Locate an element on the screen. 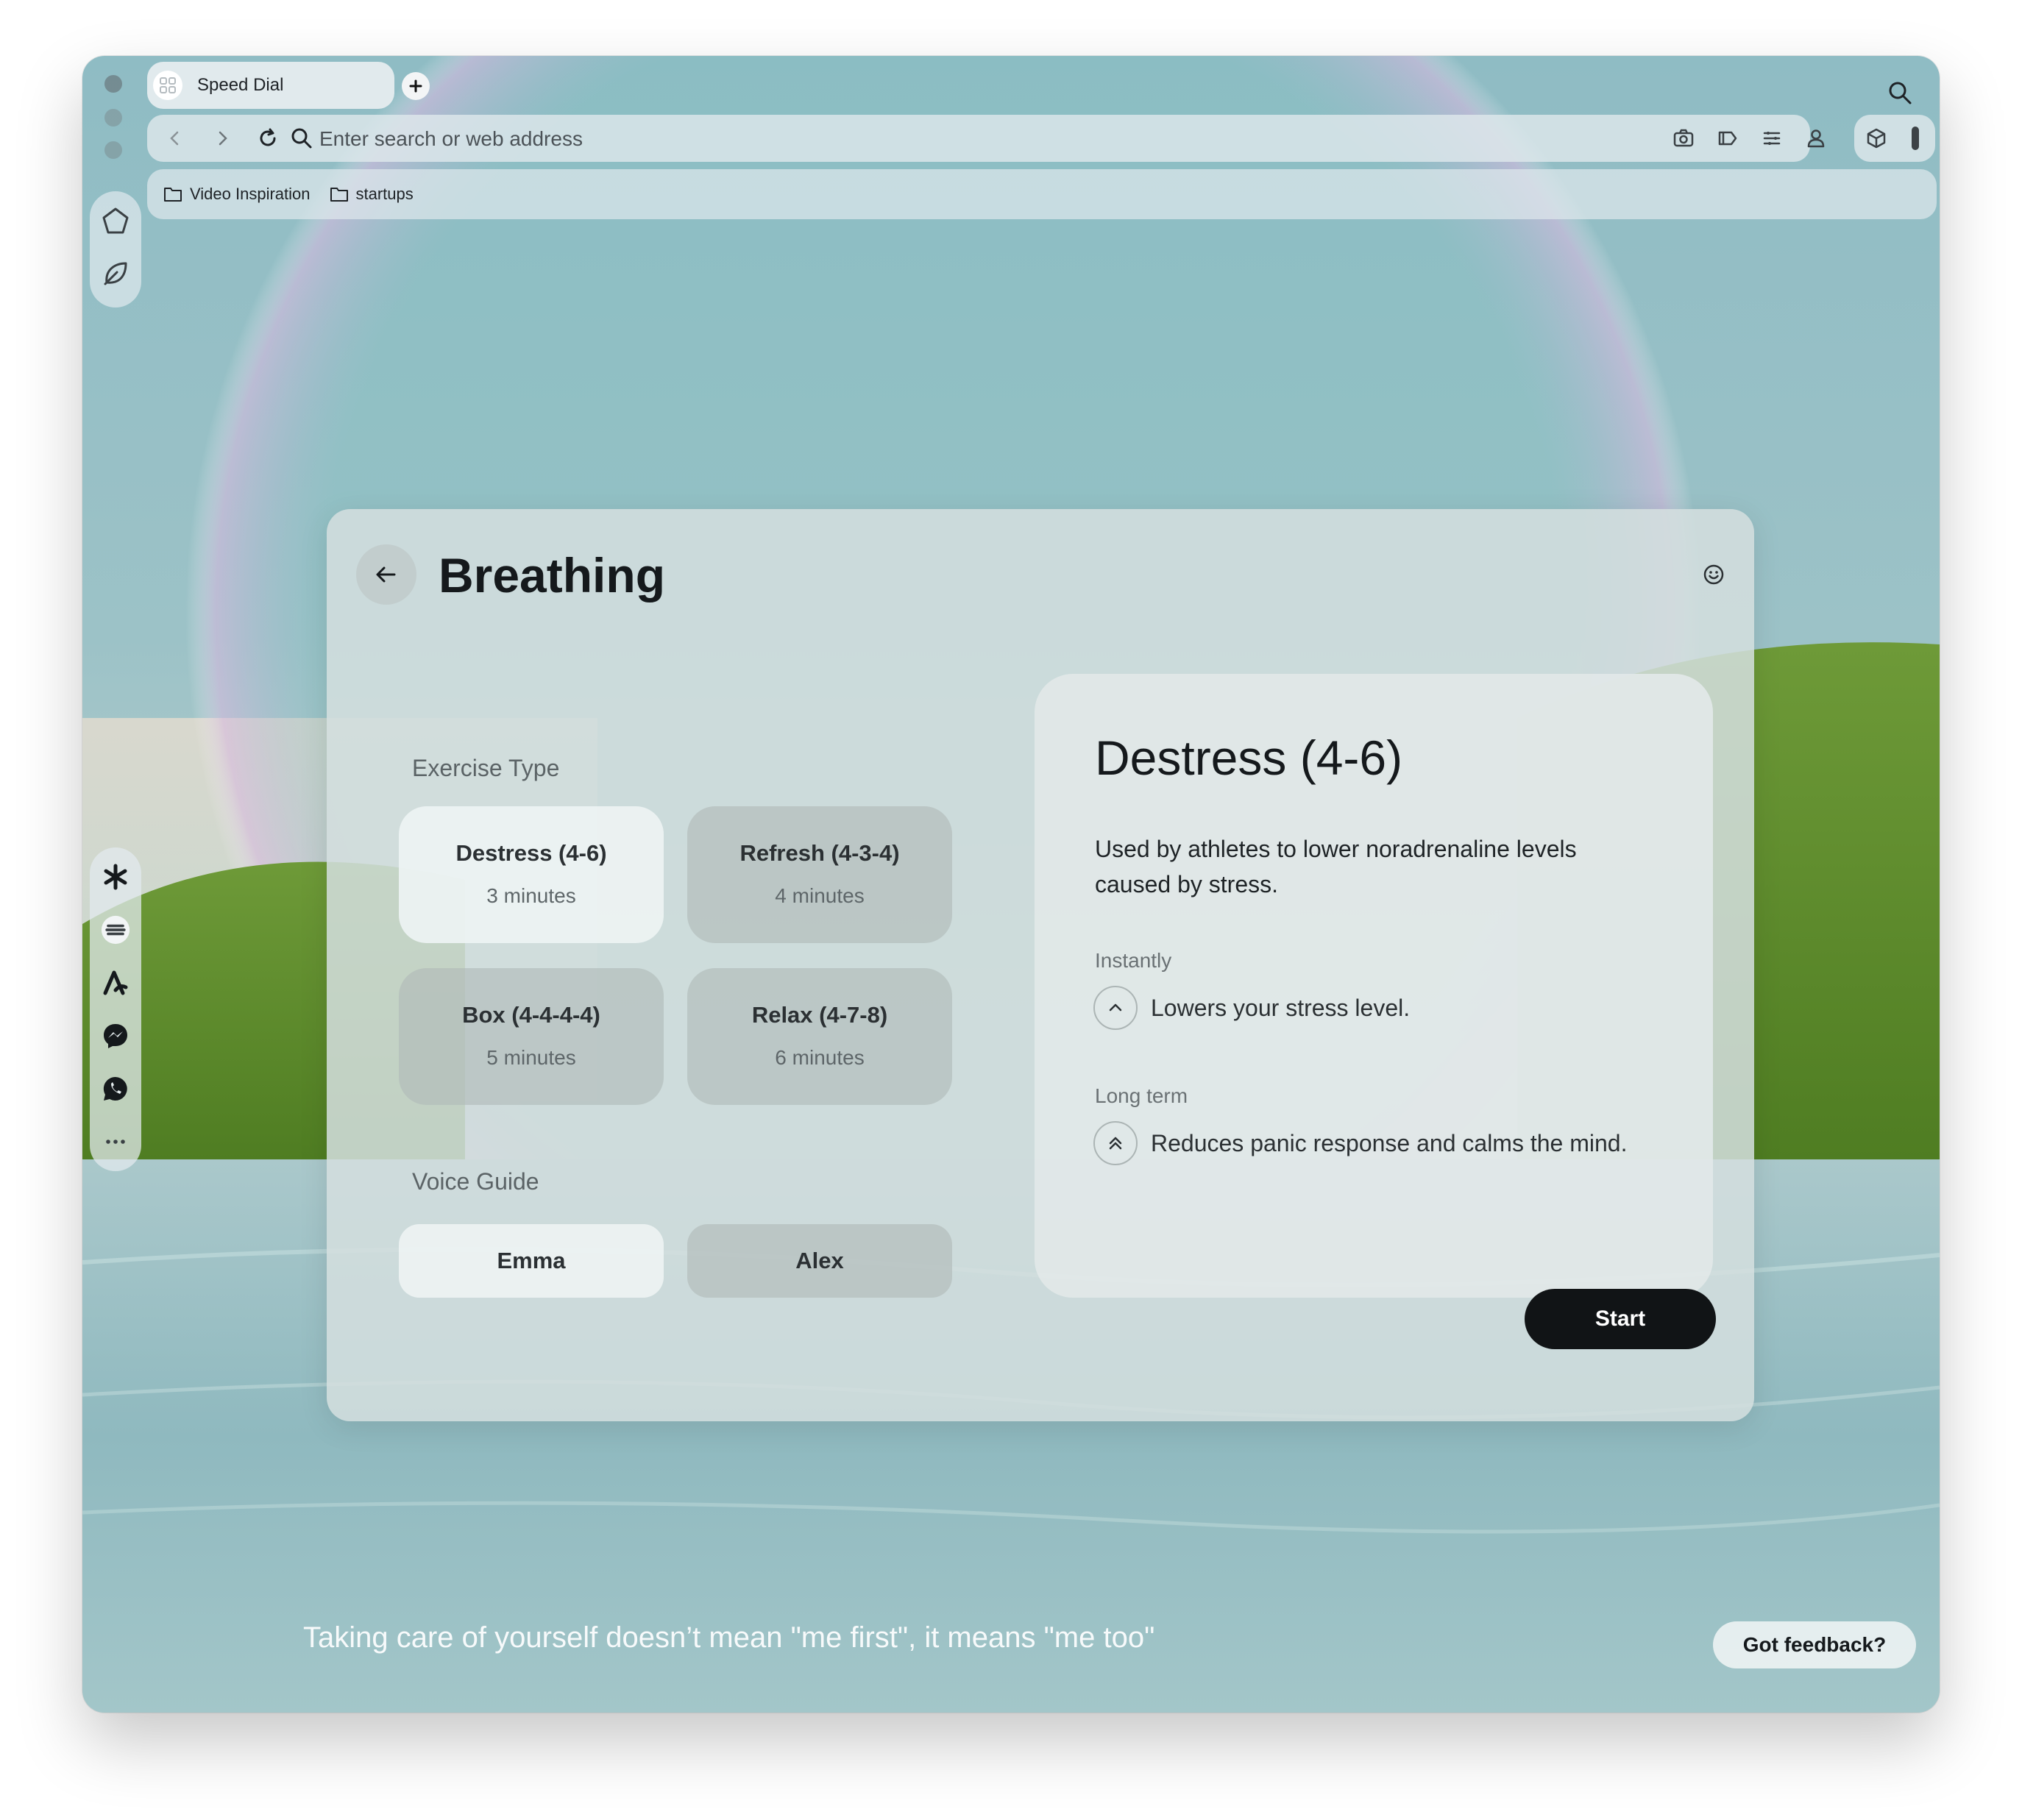  exercise-type-label: Exercise Type is located at coordinates (486, 768).